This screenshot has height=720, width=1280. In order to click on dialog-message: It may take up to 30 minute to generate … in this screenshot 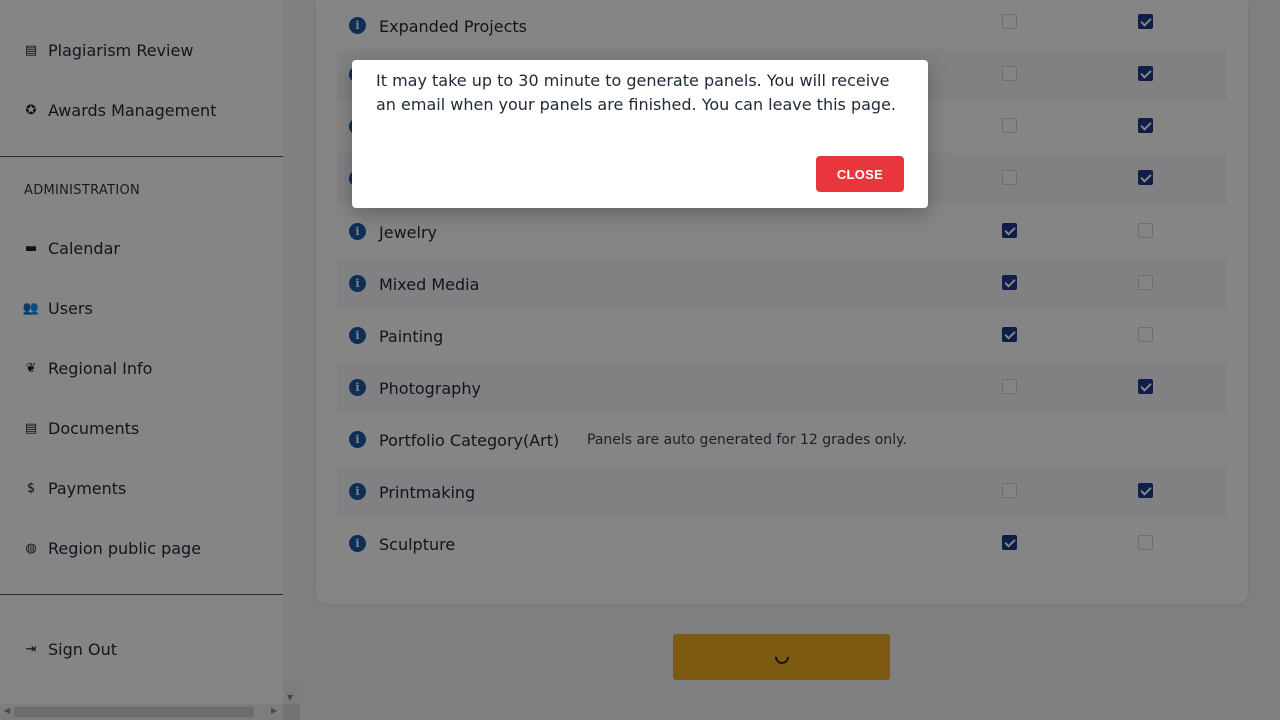, I will do `click(636, 92)`.